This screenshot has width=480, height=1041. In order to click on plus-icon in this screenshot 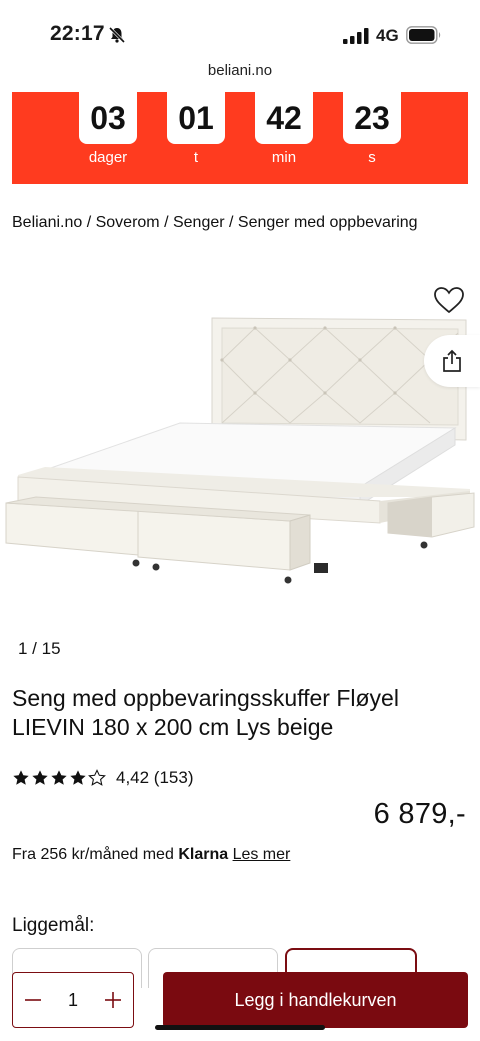, I will do `click(112, 1000)`.